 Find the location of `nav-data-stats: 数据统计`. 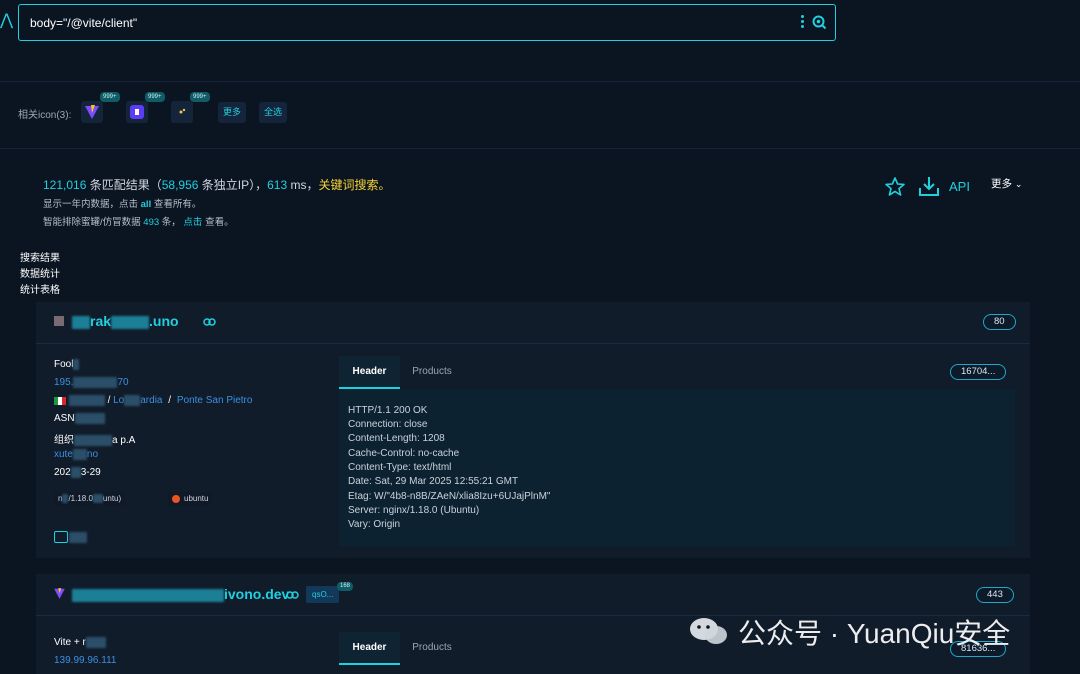

nav-data-stats: 数据统计 is located at coordinates (40, 272).